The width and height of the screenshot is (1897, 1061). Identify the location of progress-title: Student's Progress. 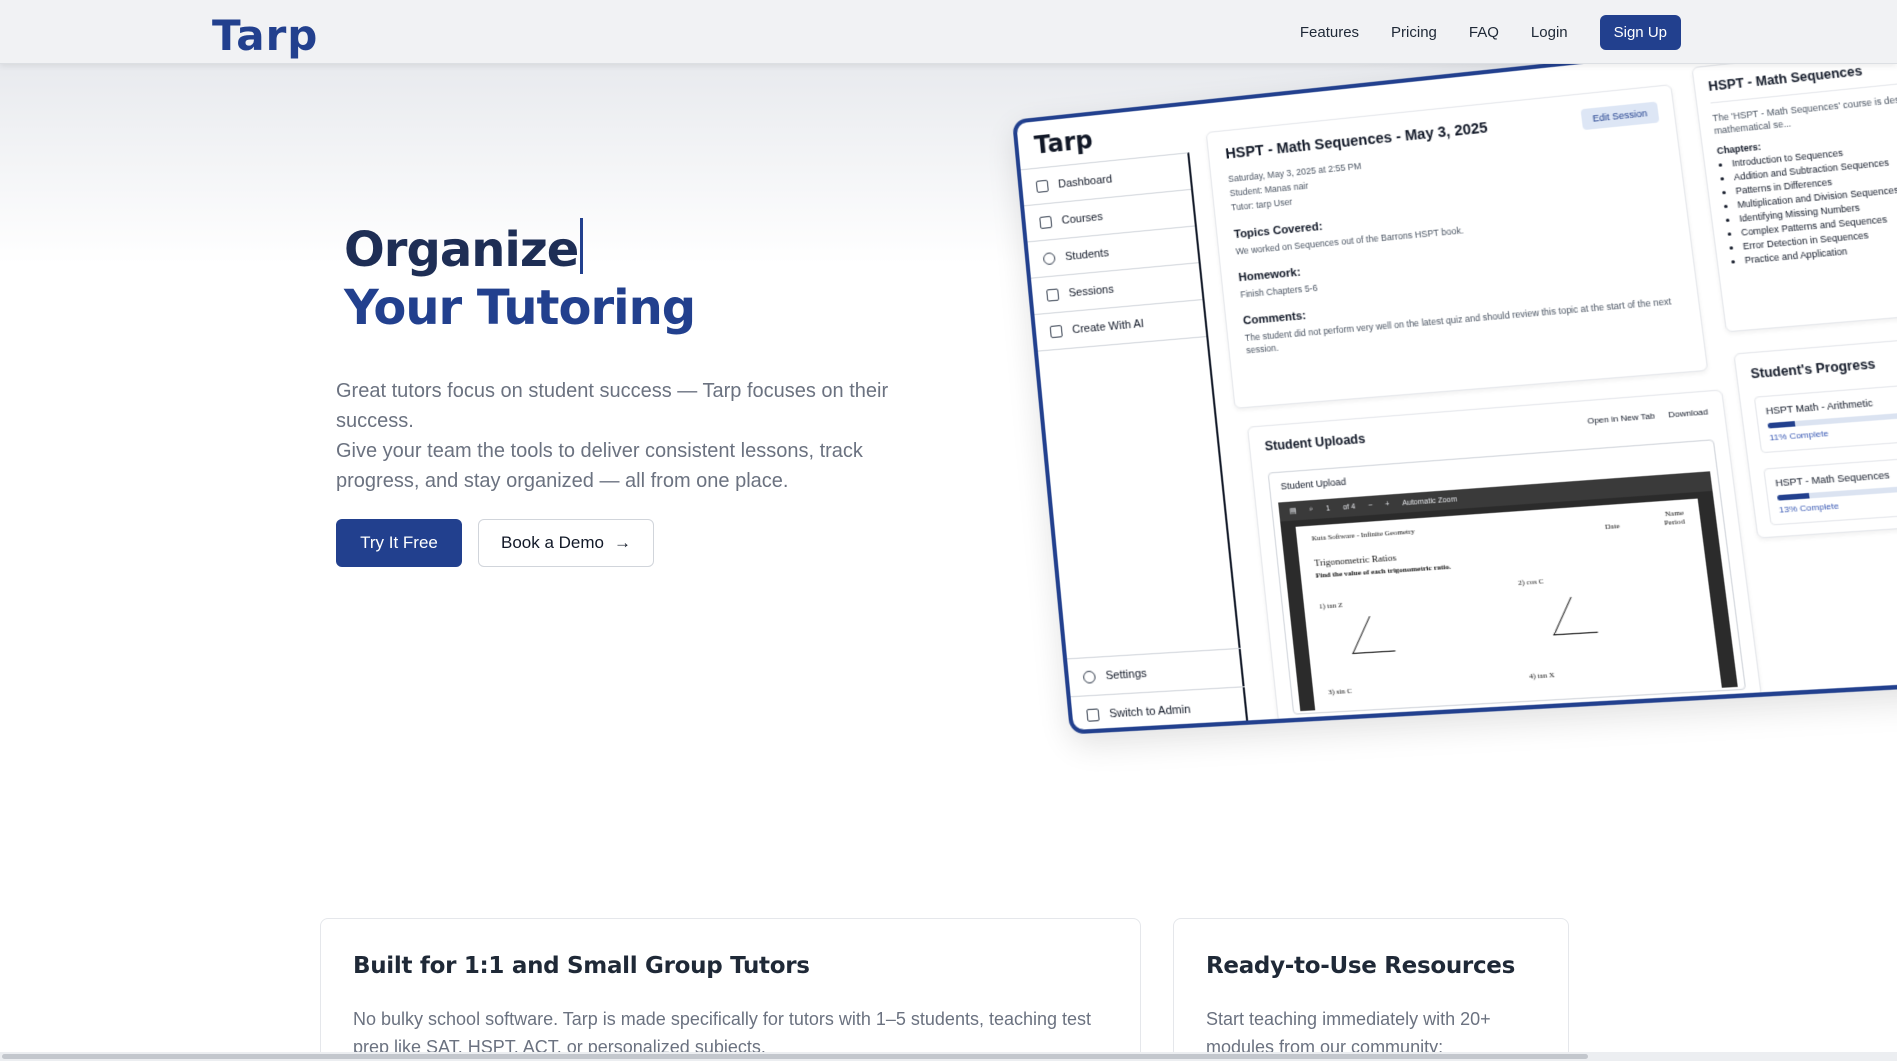
(1823, 363).